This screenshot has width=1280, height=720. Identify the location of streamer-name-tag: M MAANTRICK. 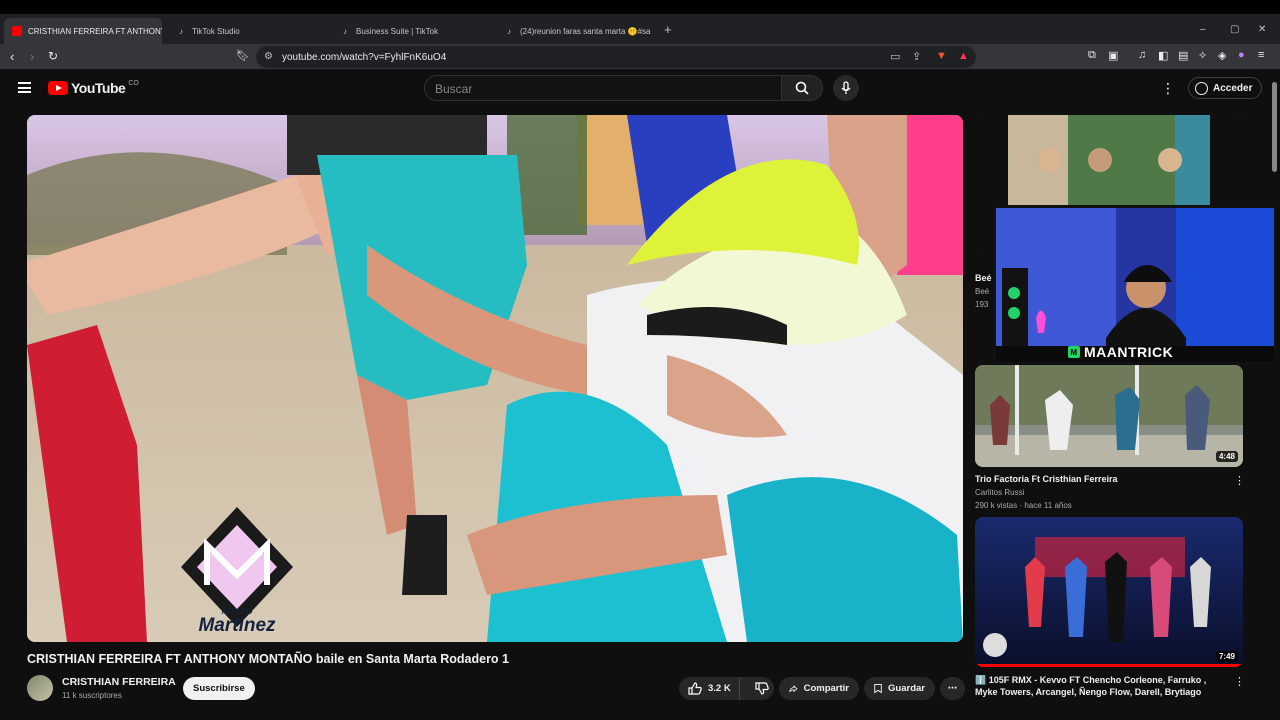
(1120, 352).